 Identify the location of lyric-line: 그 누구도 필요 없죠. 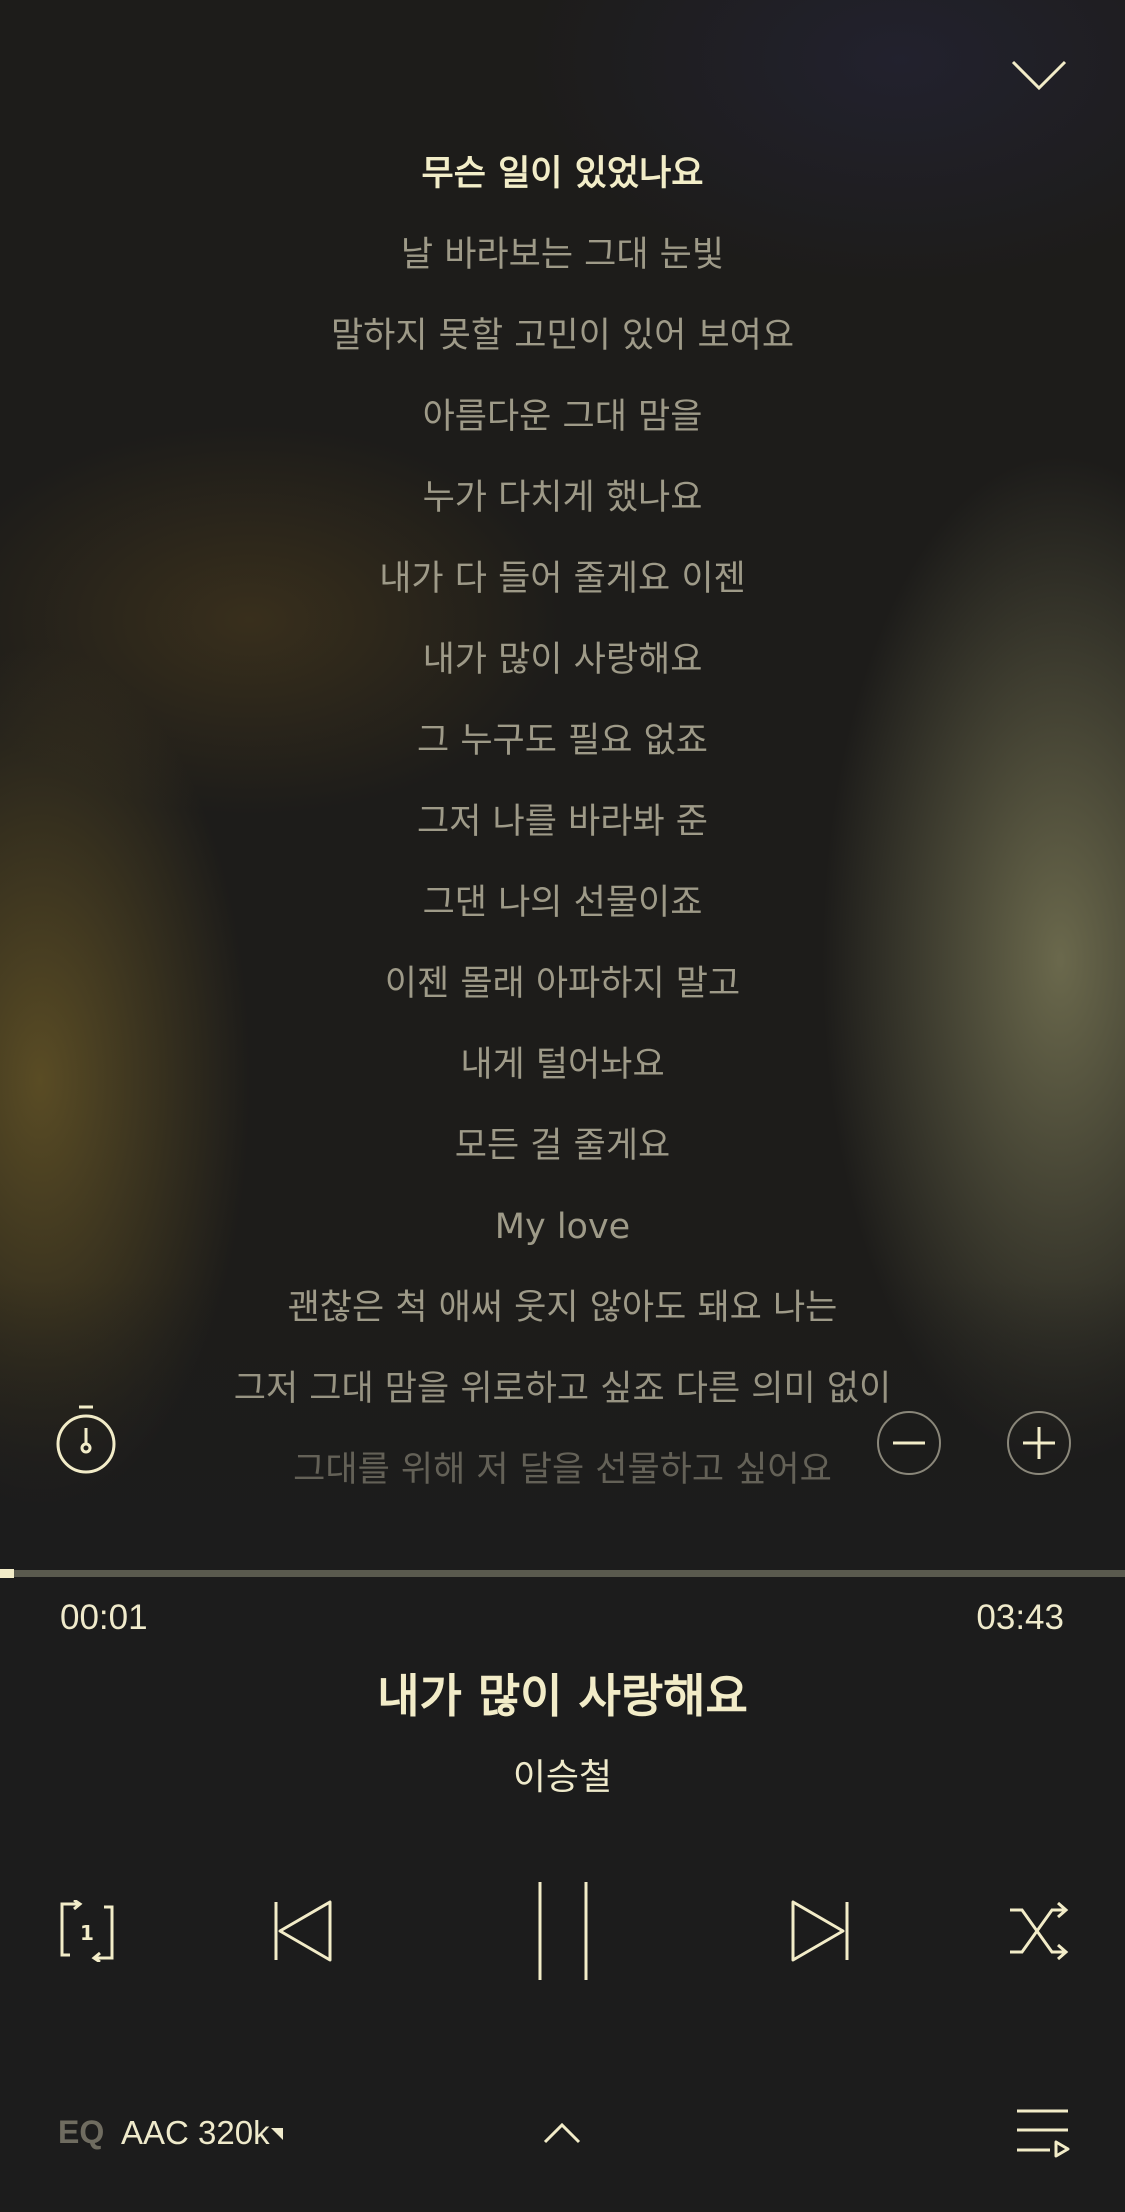
(562, 741).